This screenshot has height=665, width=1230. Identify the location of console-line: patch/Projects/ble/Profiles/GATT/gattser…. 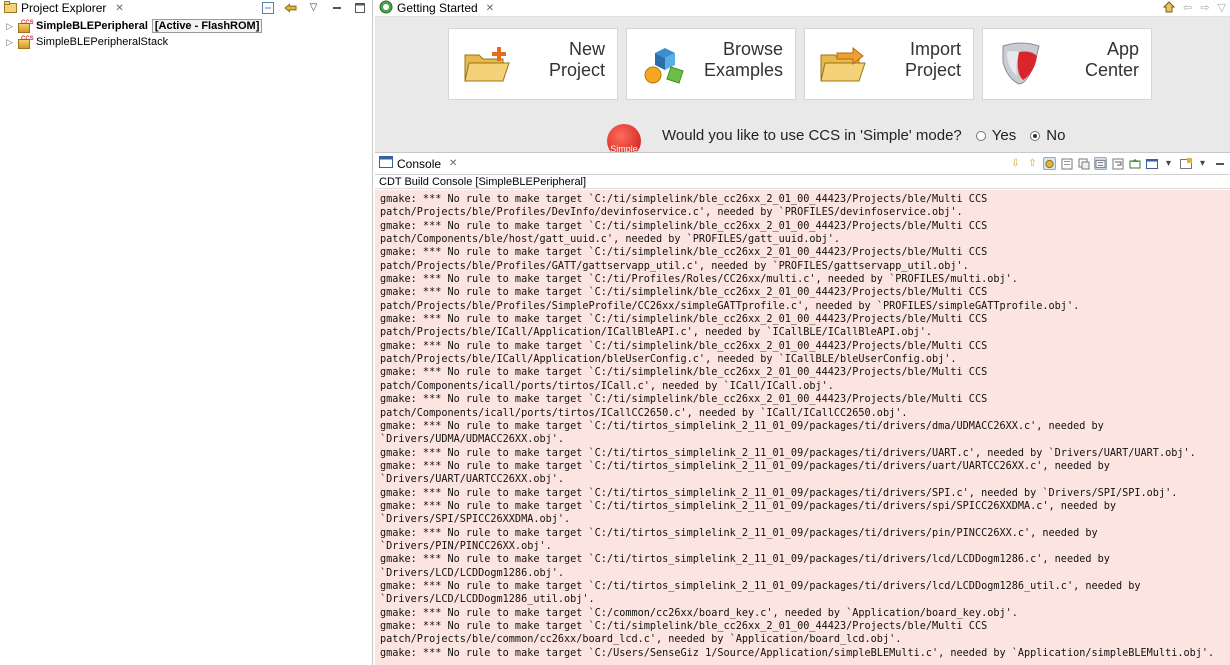
(674, 266).